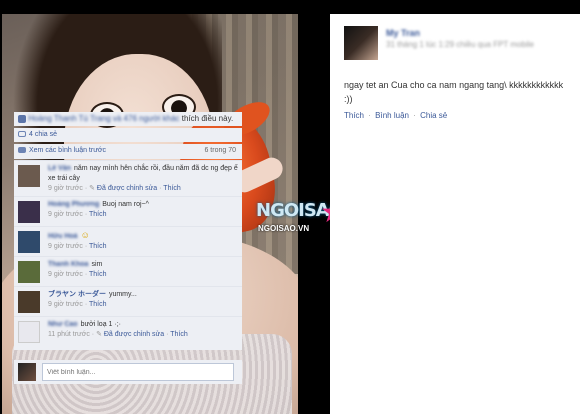 This screenshot has width=580, height=414. Describe the element at coordinates (403, 33) in the screenshot. I see `author-name: My Tran` at that location.